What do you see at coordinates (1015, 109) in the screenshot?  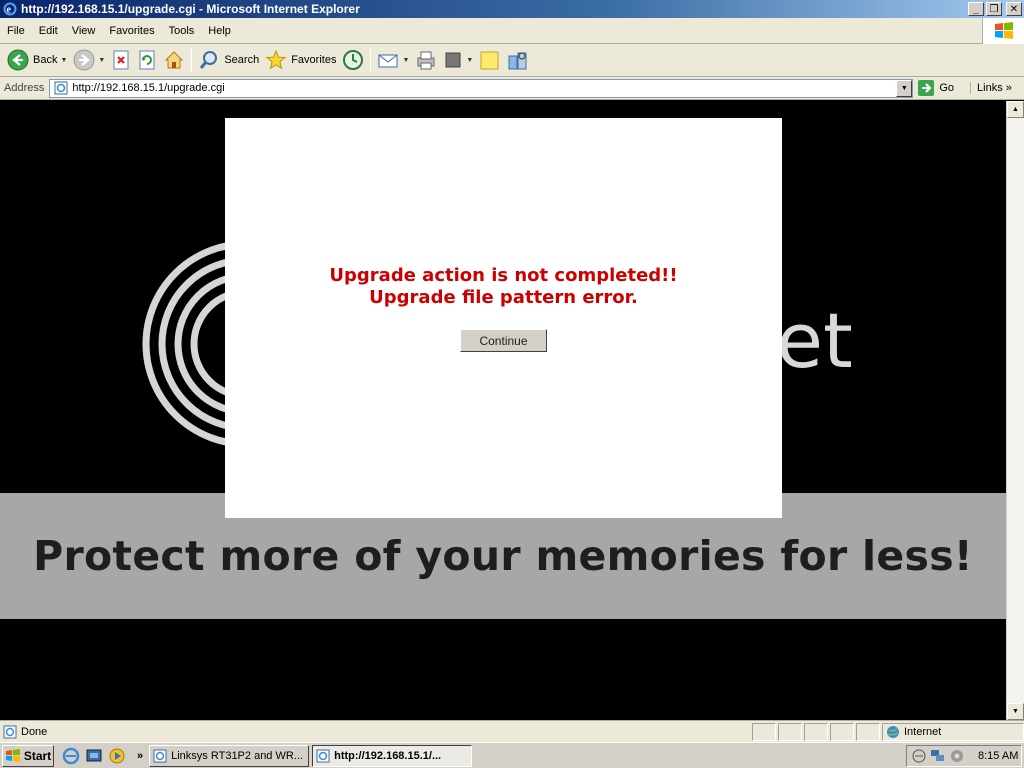 I see `scroll-up-arrow-icon: ▲` at bounding box center [1015, 109].